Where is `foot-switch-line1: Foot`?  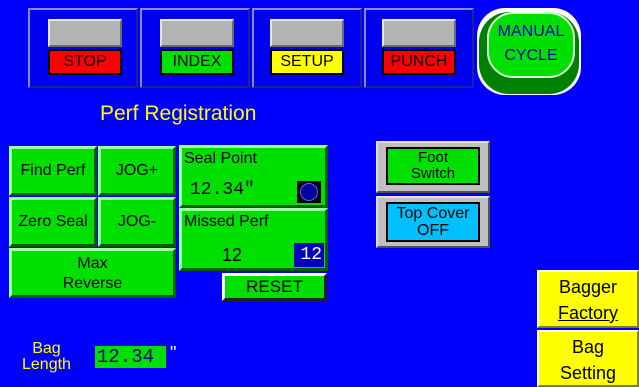
foot-switch-line1: Foot is located at coordinates (432, 157).